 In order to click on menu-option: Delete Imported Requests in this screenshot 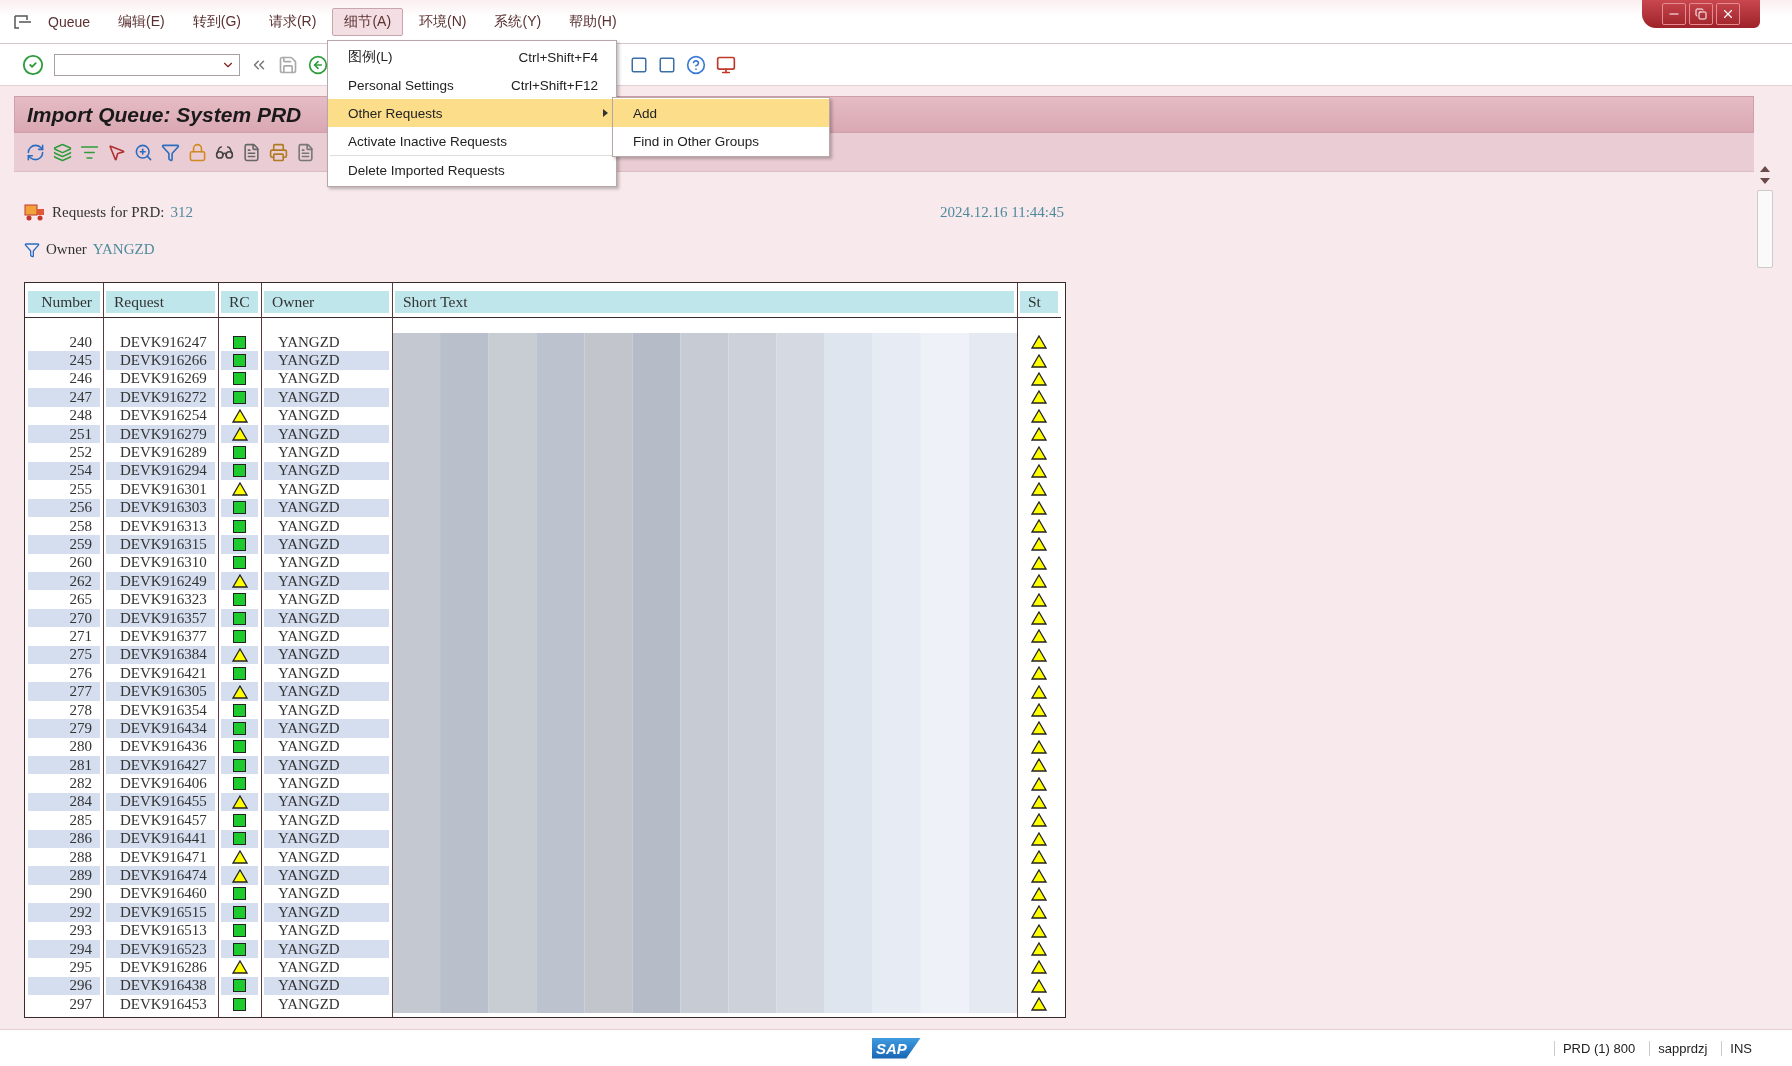, I will do `click(472, 170)`.